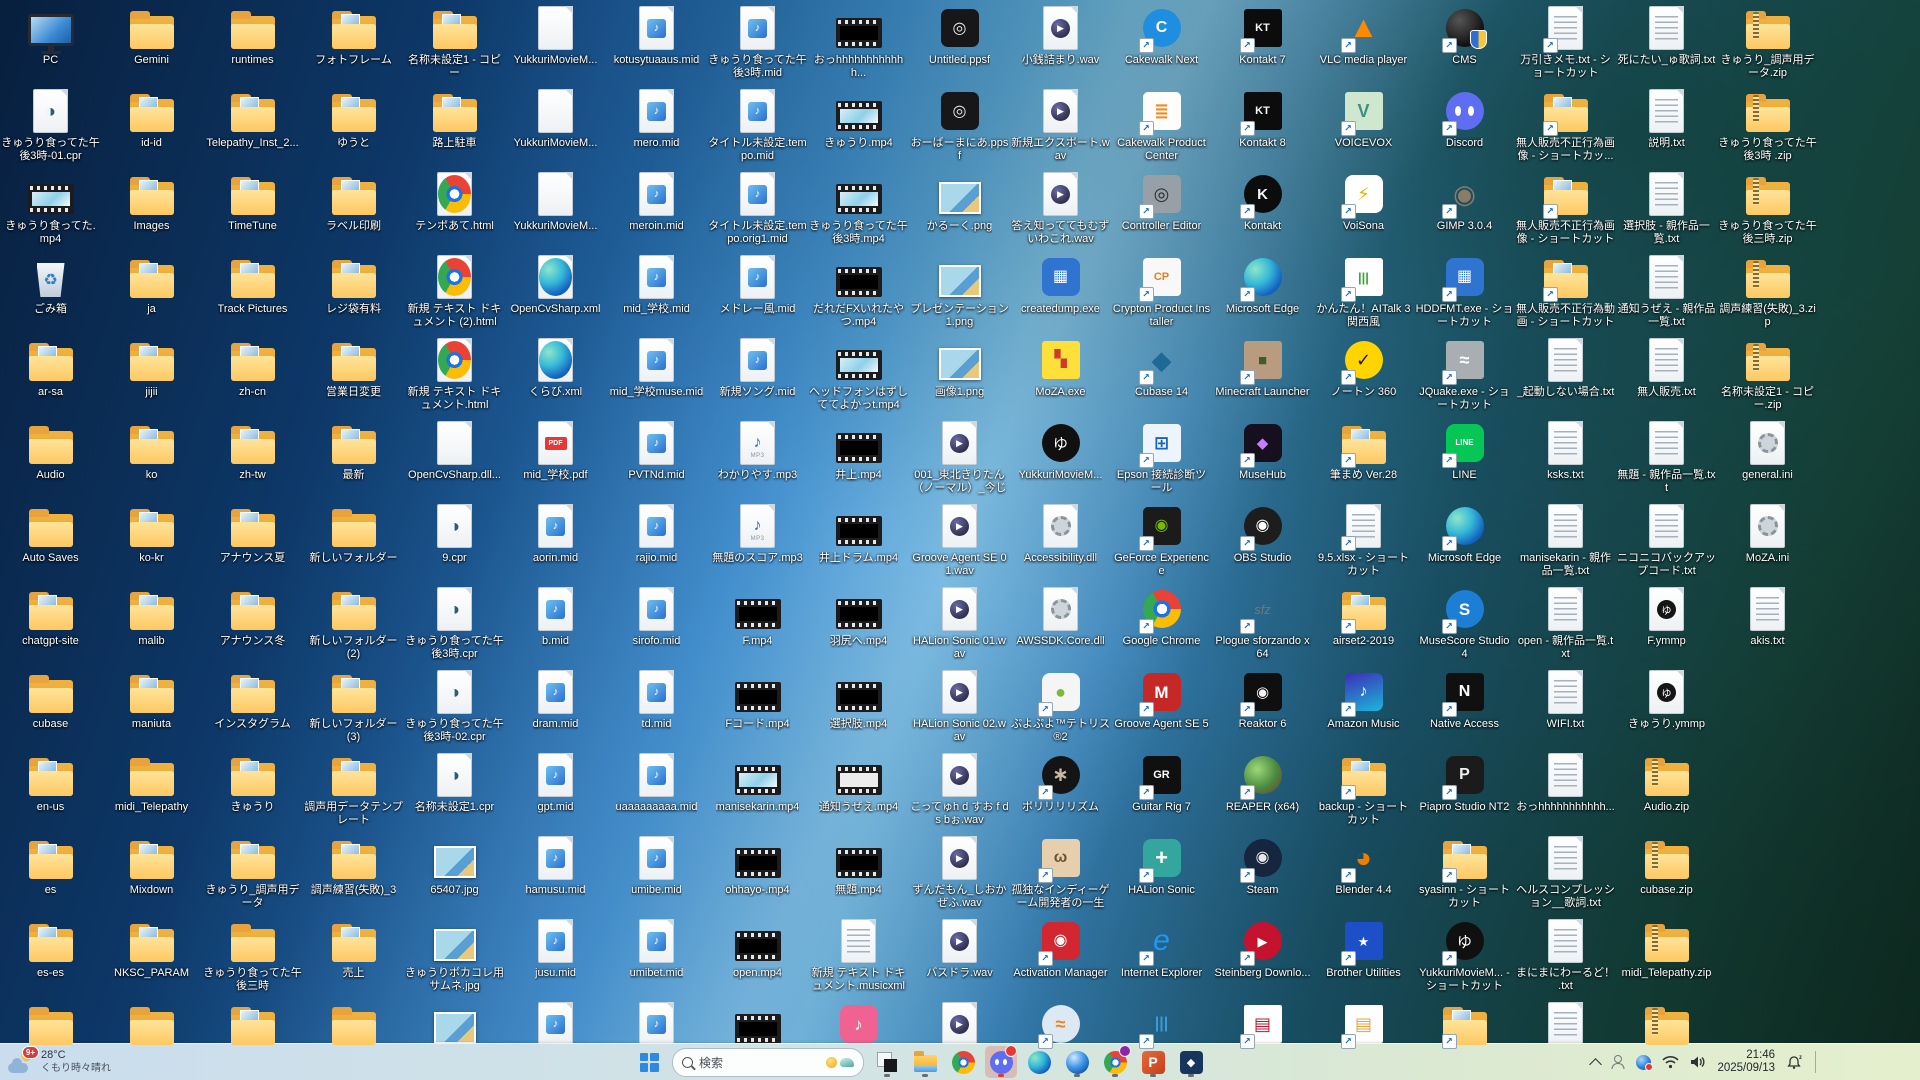 This screenshot has height=1080, width=1920. What do you see at coordinates (1060, 542) in the screenshot?
I see `desktop-icon: Accessibility.dll` at bounding box center [1060, 542].